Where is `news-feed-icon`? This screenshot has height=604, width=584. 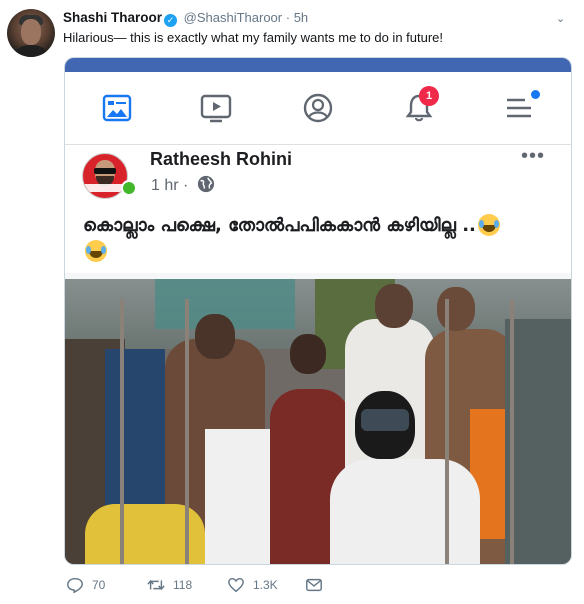 news-feed-icon is located at coordinates (117, 108).